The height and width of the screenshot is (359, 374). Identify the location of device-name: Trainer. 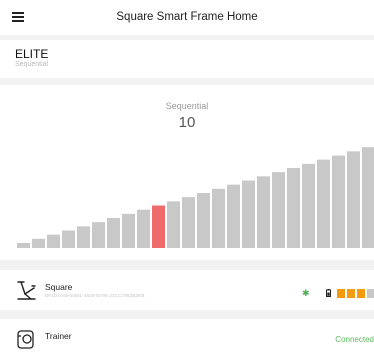
(58, 336).